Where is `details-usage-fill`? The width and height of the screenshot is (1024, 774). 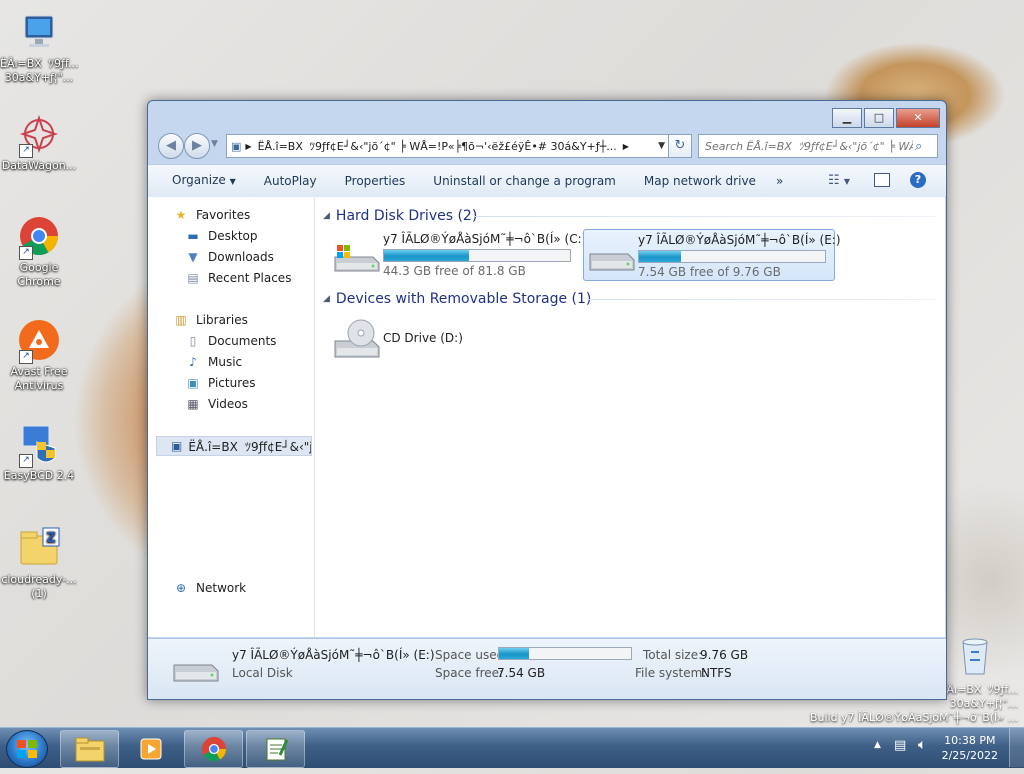
details-usage-fill is located at coordinates (514, 653).